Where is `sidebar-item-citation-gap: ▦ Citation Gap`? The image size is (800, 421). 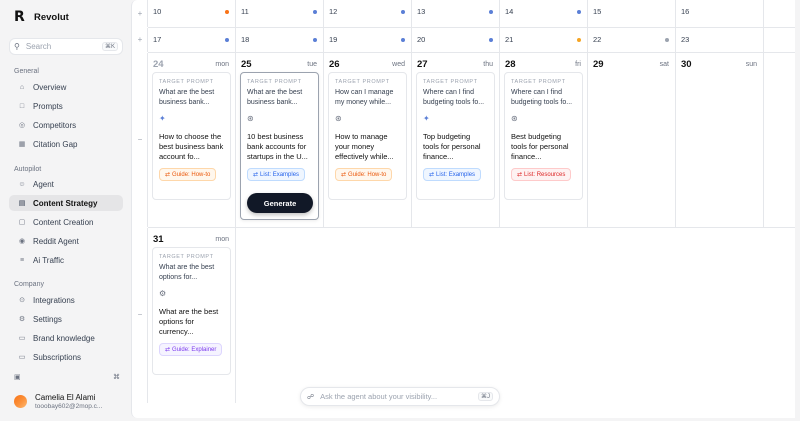 sidebar-item-citation-gap: ▦ Citation Gap is located at coordinates (66, 144).